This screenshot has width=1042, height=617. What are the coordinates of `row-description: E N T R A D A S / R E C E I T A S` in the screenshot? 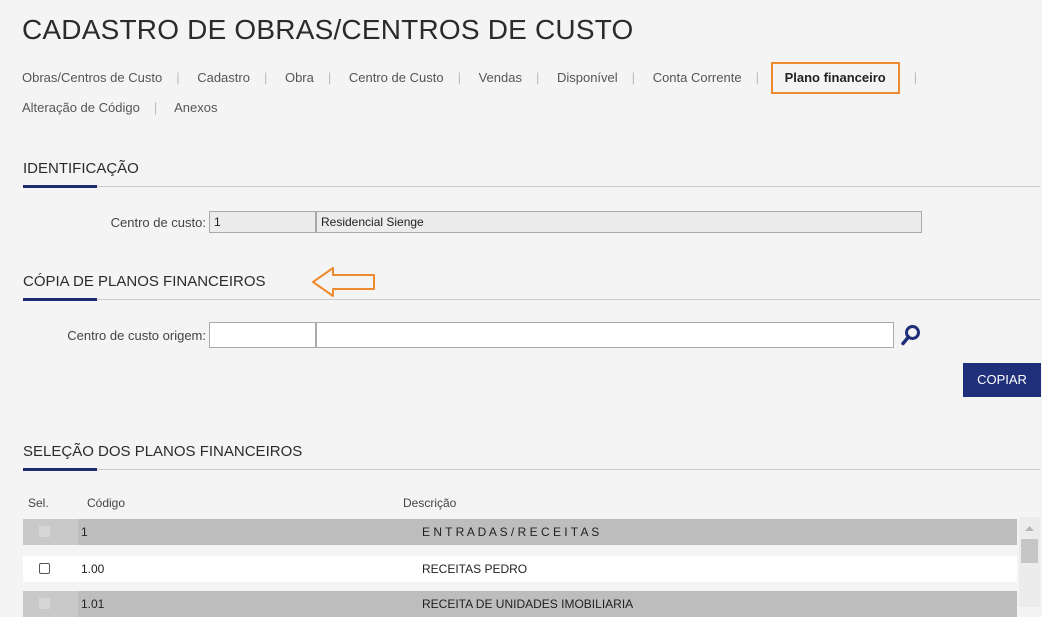 It's located at (511, 532).